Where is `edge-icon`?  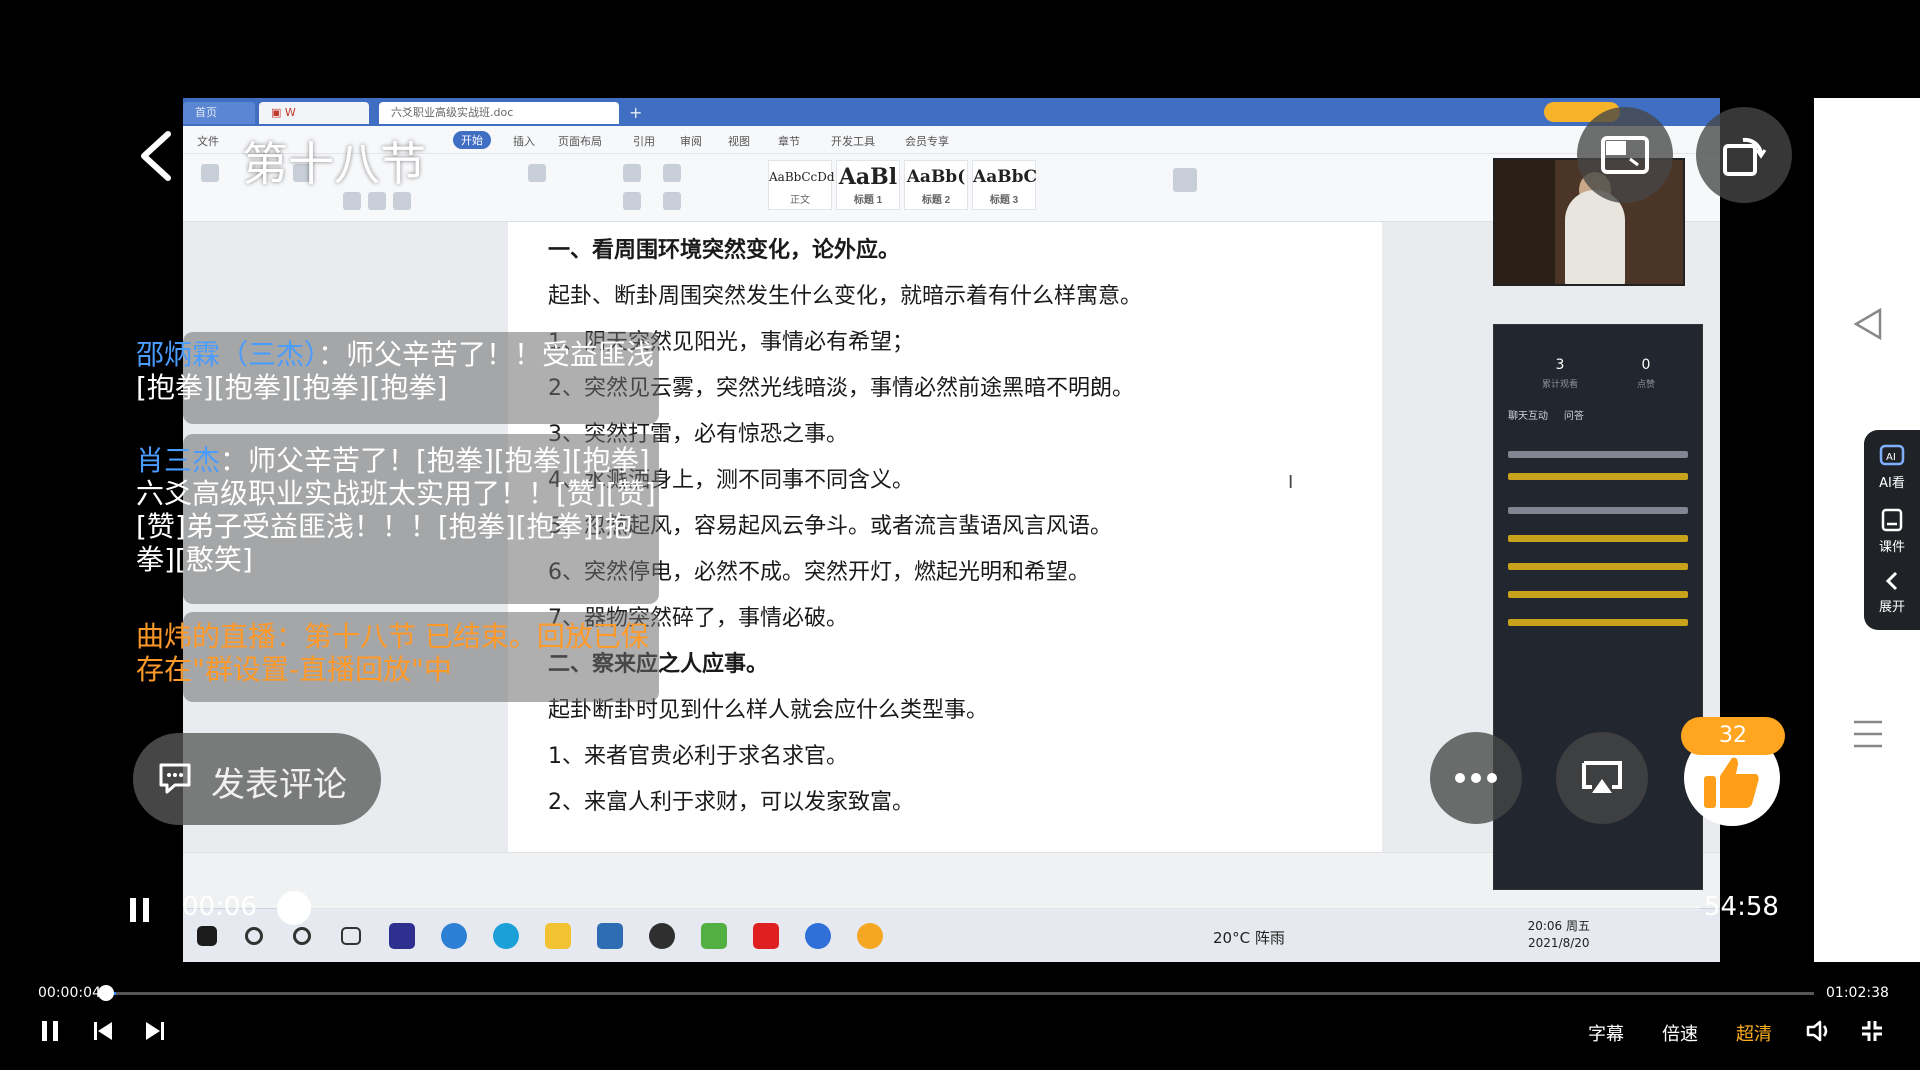 edge-icon is located at coordinates (506, 936).